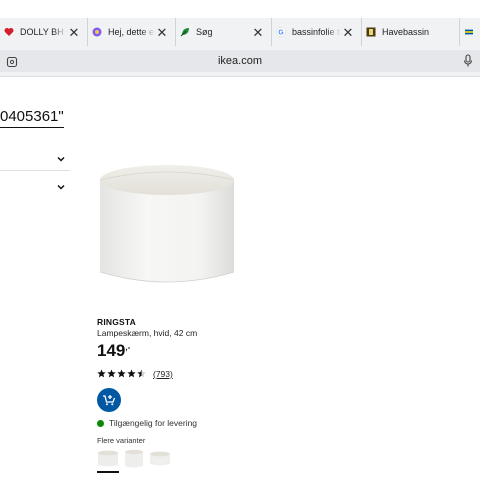  What do you see at coordinates (167, 225) in the screenshot?
I see `product-image` at bounding box center [167, 225].